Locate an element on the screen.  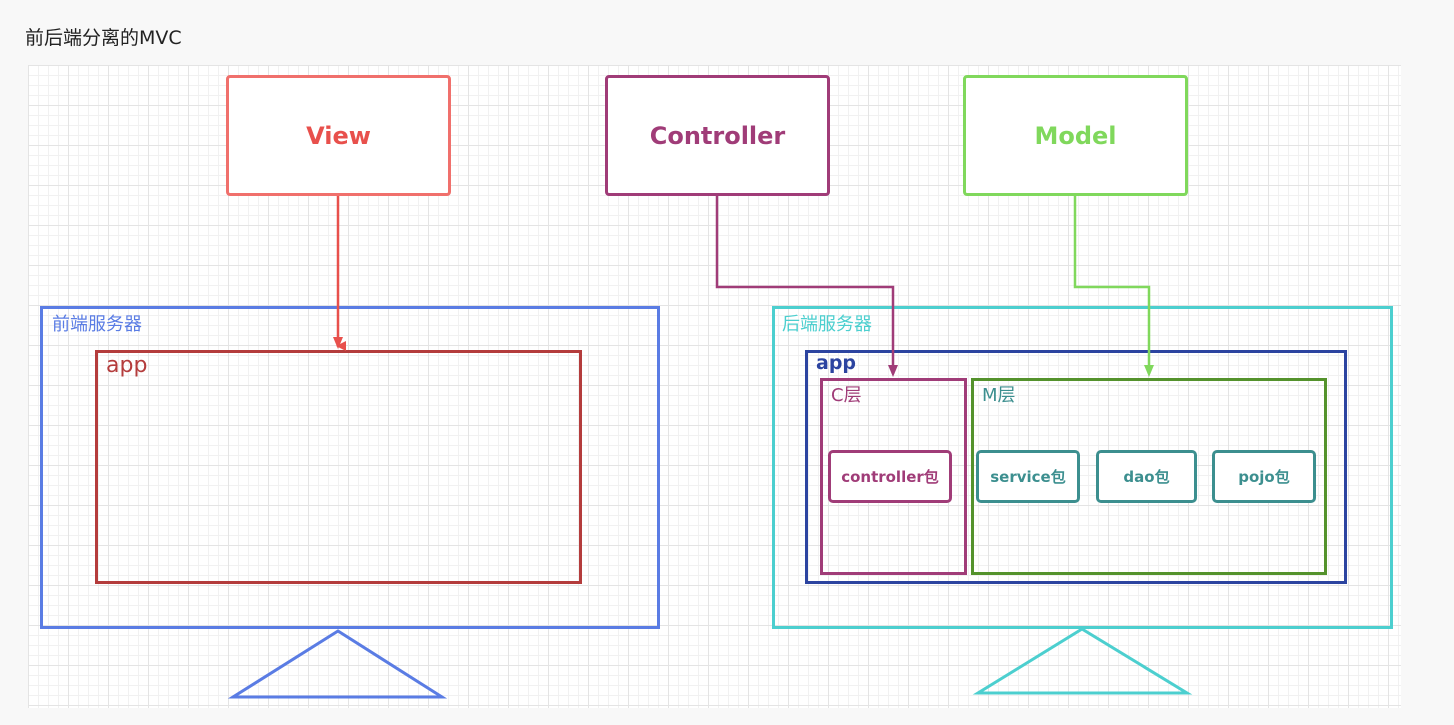
model-to-m-layer-arrow is located at coordinates (1113, 286).